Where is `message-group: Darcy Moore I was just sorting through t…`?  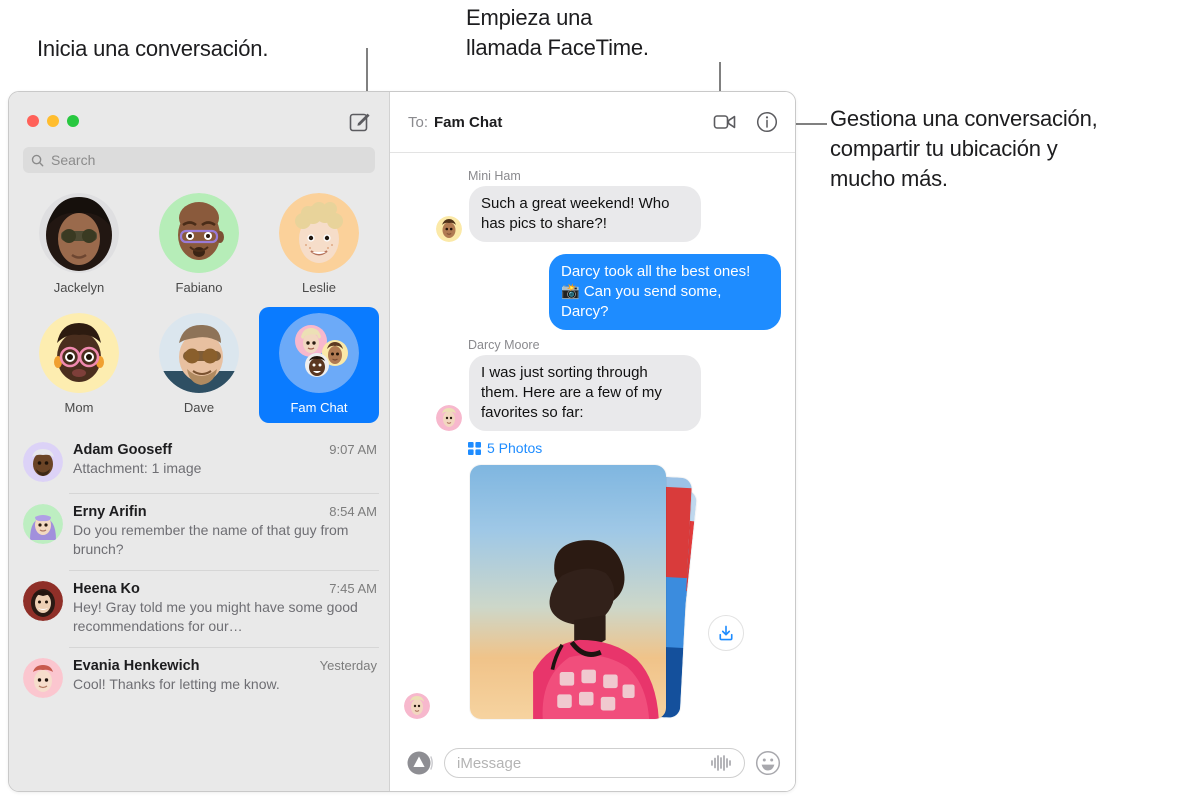
message-group: Darcy Moore I was just sorting through t… is located at coordinates (592, 384).